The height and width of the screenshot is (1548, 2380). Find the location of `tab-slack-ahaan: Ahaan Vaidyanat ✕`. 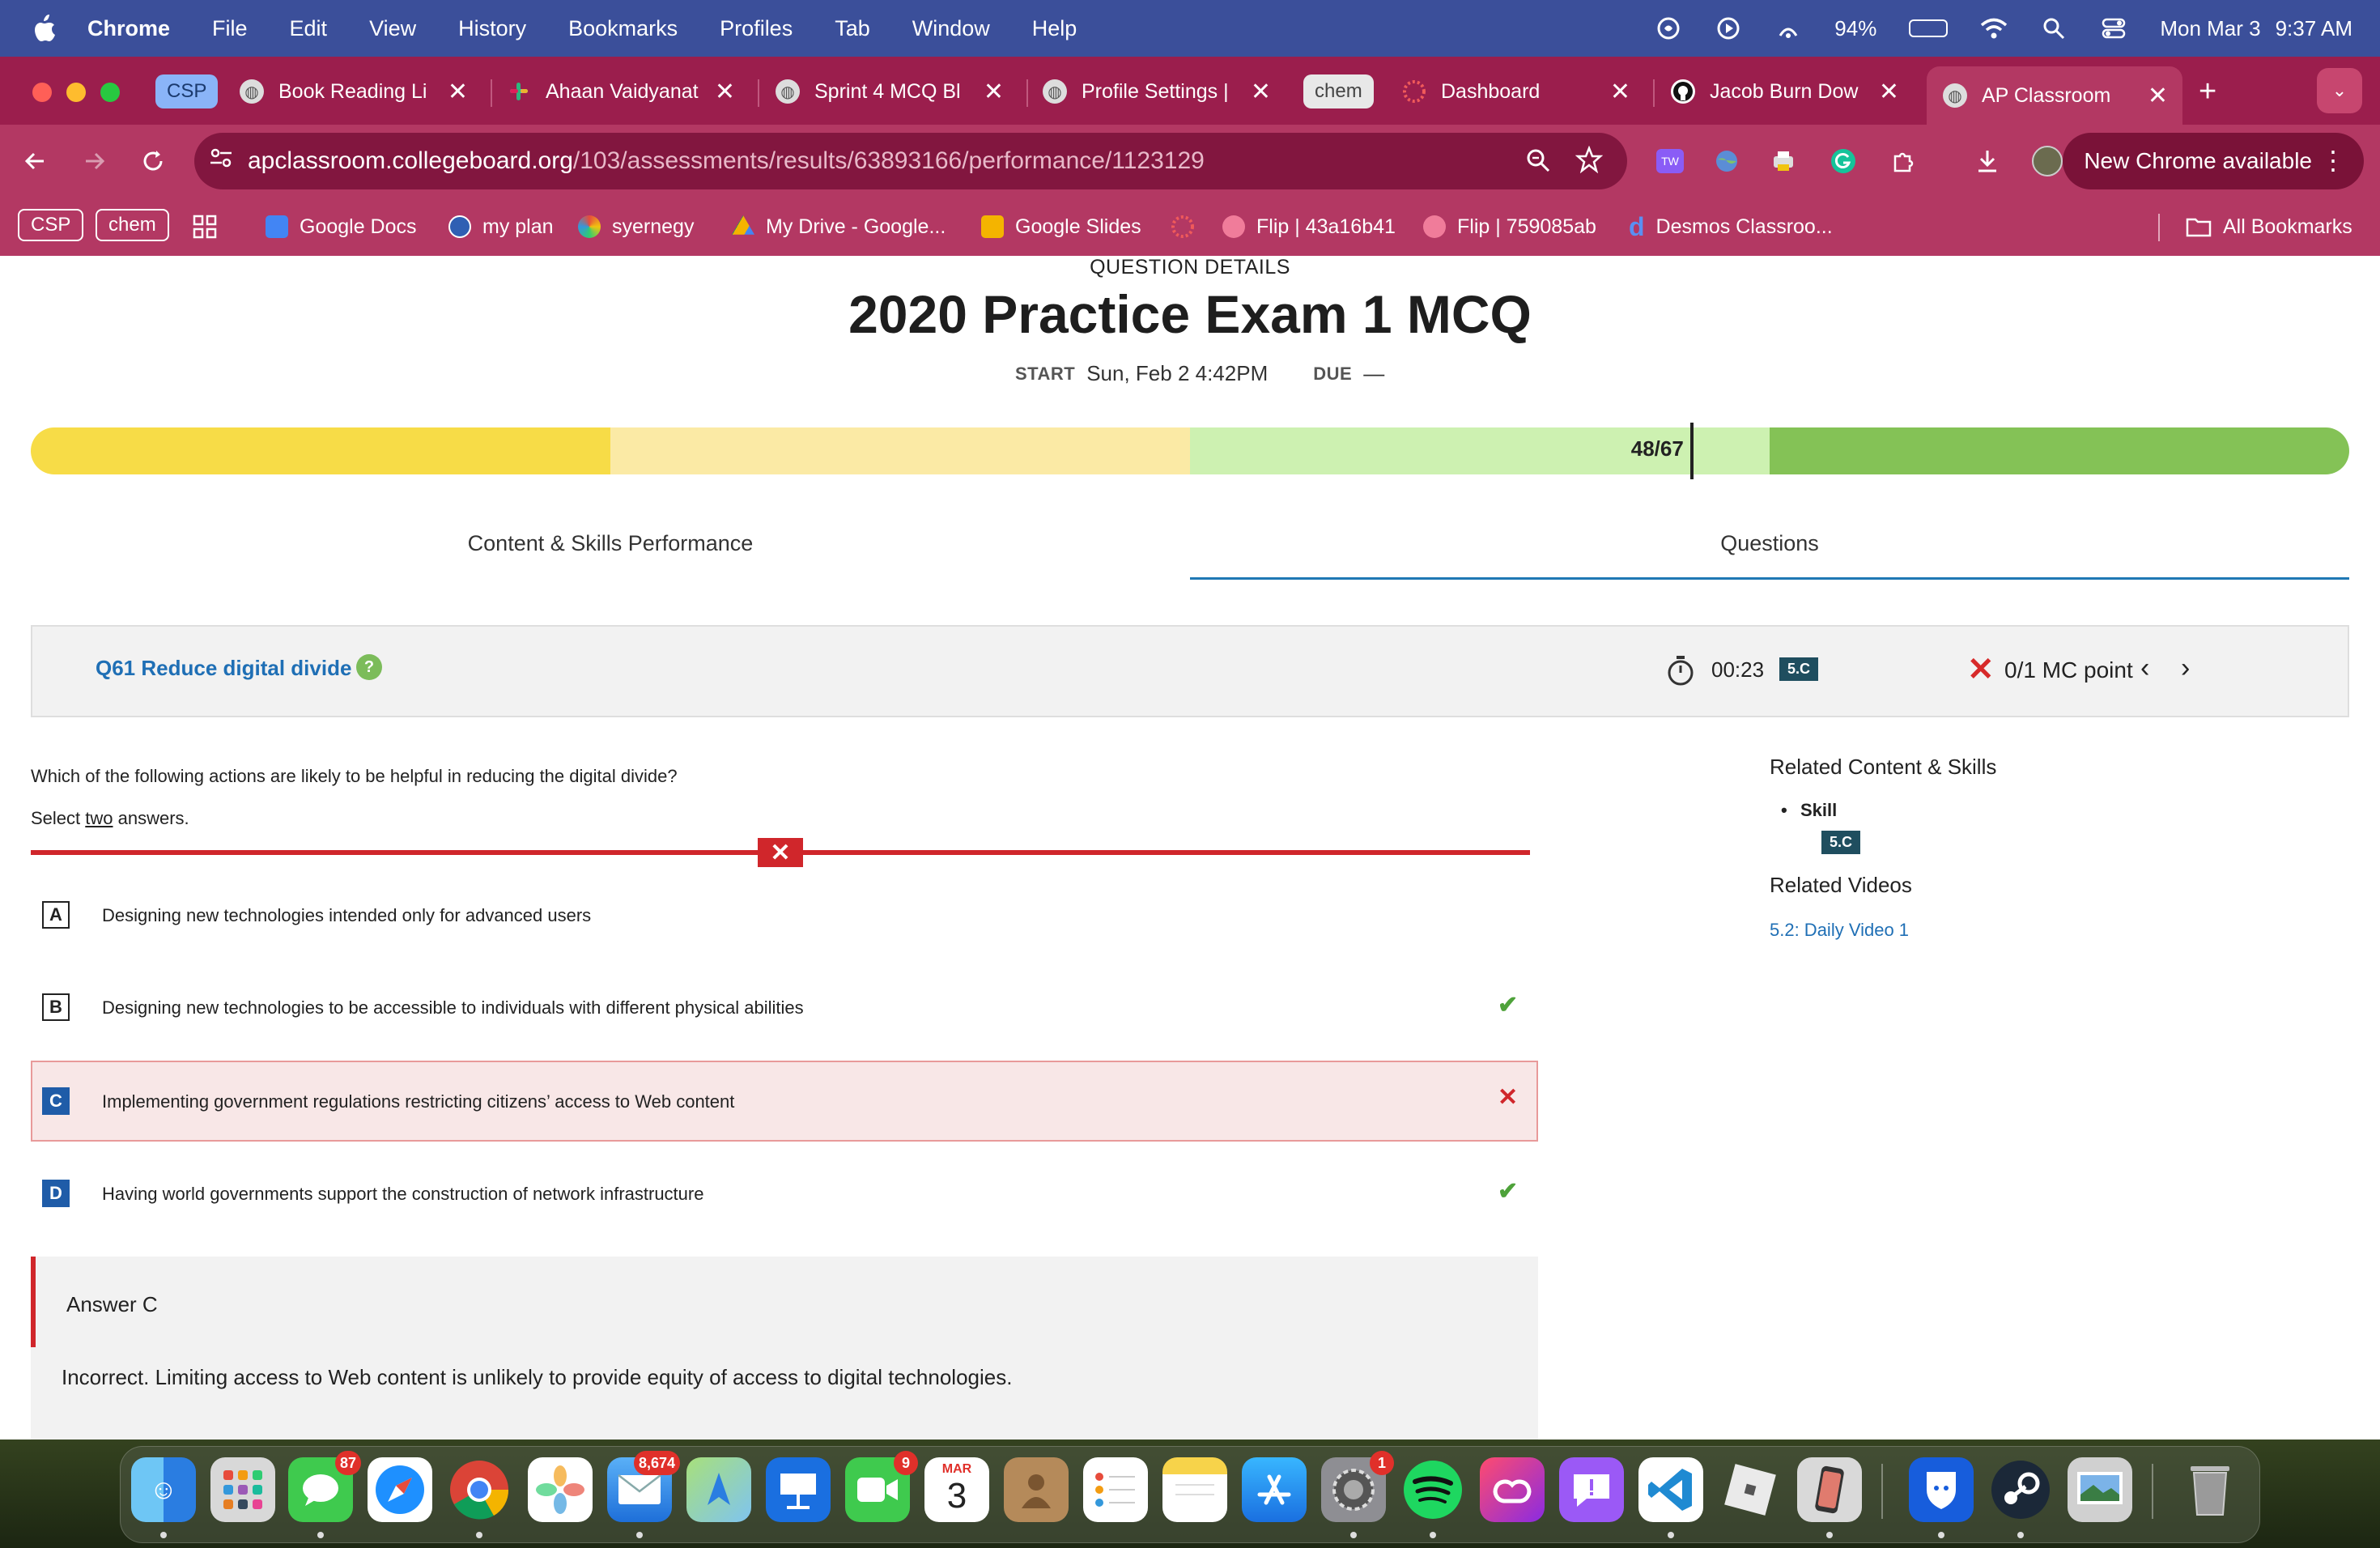

tab-slack-ahaan: Ahaan Vaidyanat ✕ is located at coordinates (628, 92).